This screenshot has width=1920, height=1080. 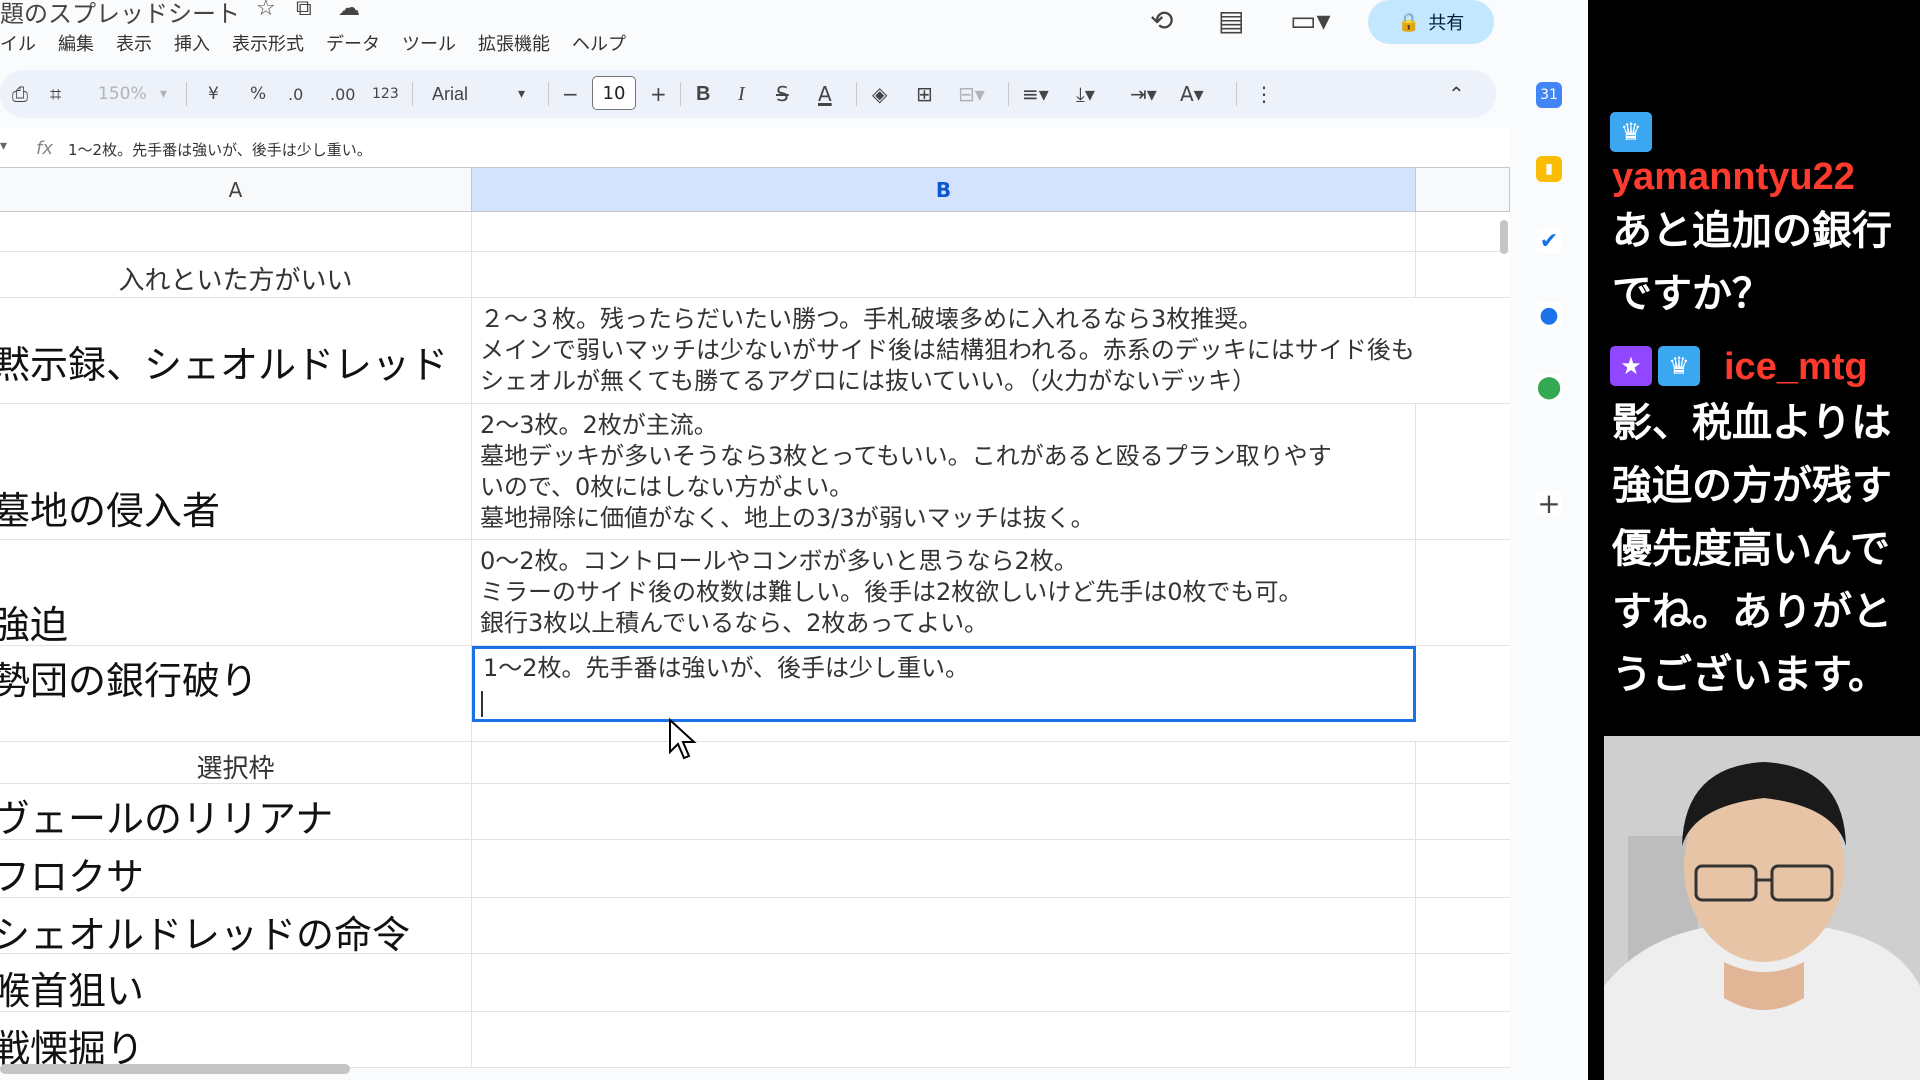 What do you see at coordinates (1456, 94) in the screenshot?
I see `collapse-toolbar-icon: ⌃` at bounding box center [1456, 94].